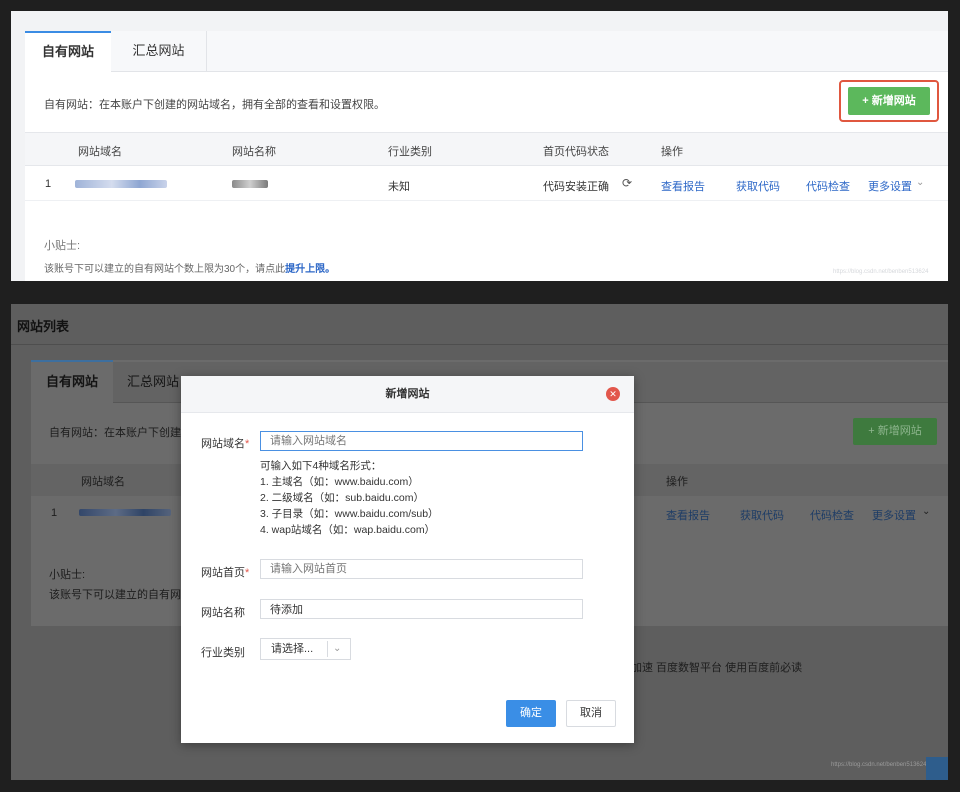 The width and height of the screenshot is (960, 792). What do you see at coordinates (223, 653) in the screenshot?
I see `industry-label: 行业类别` at bounding box center [223, 653].